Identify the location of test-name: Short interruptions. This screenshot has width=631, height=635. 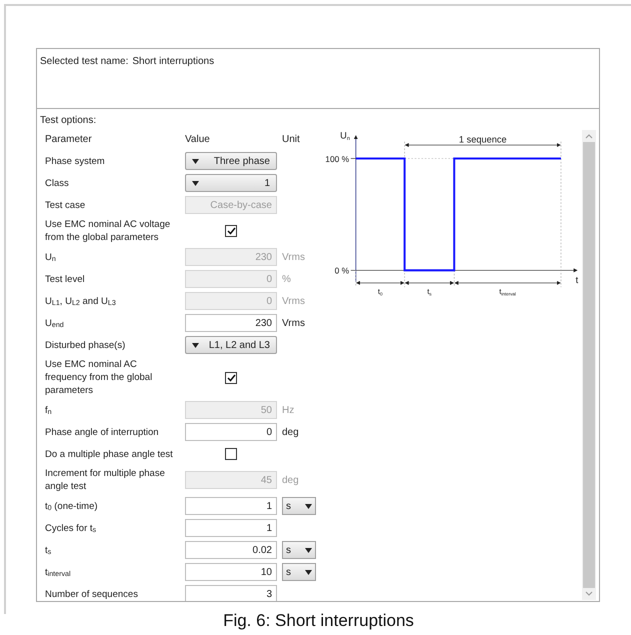
(173, 62).